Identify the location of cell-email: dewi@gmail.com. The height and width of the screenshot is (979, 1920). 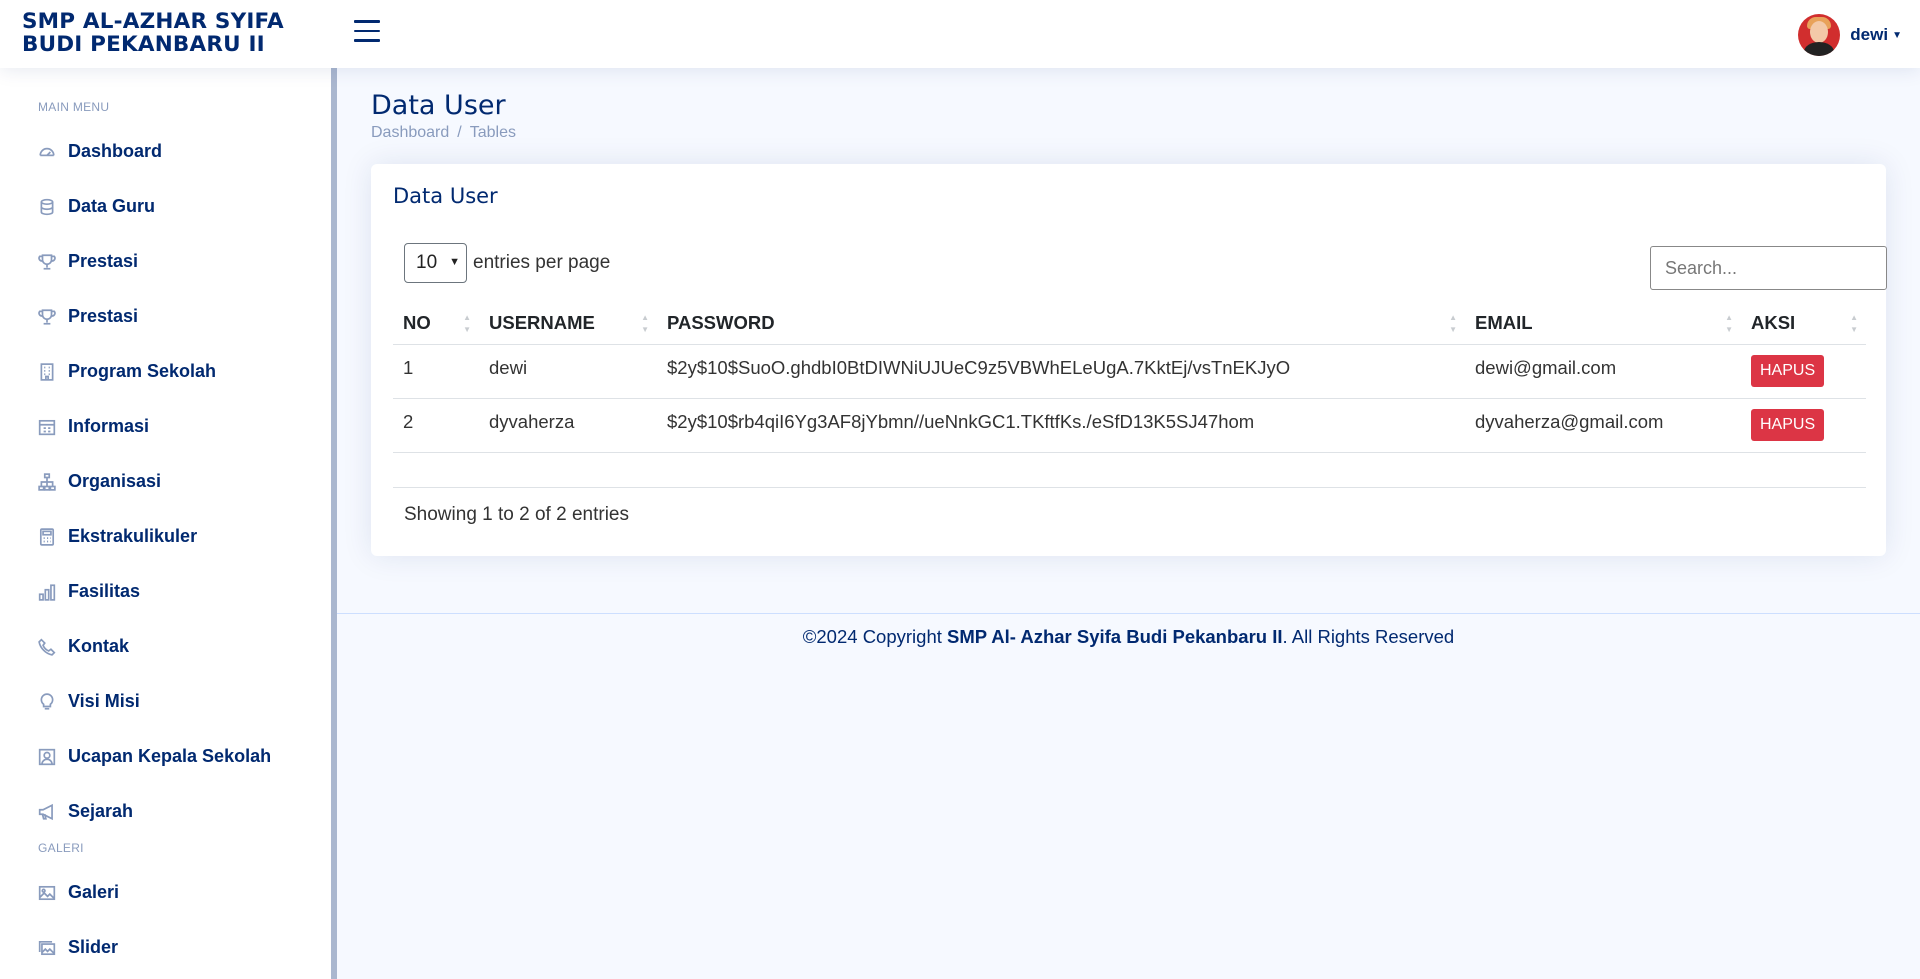
(1603, 371).